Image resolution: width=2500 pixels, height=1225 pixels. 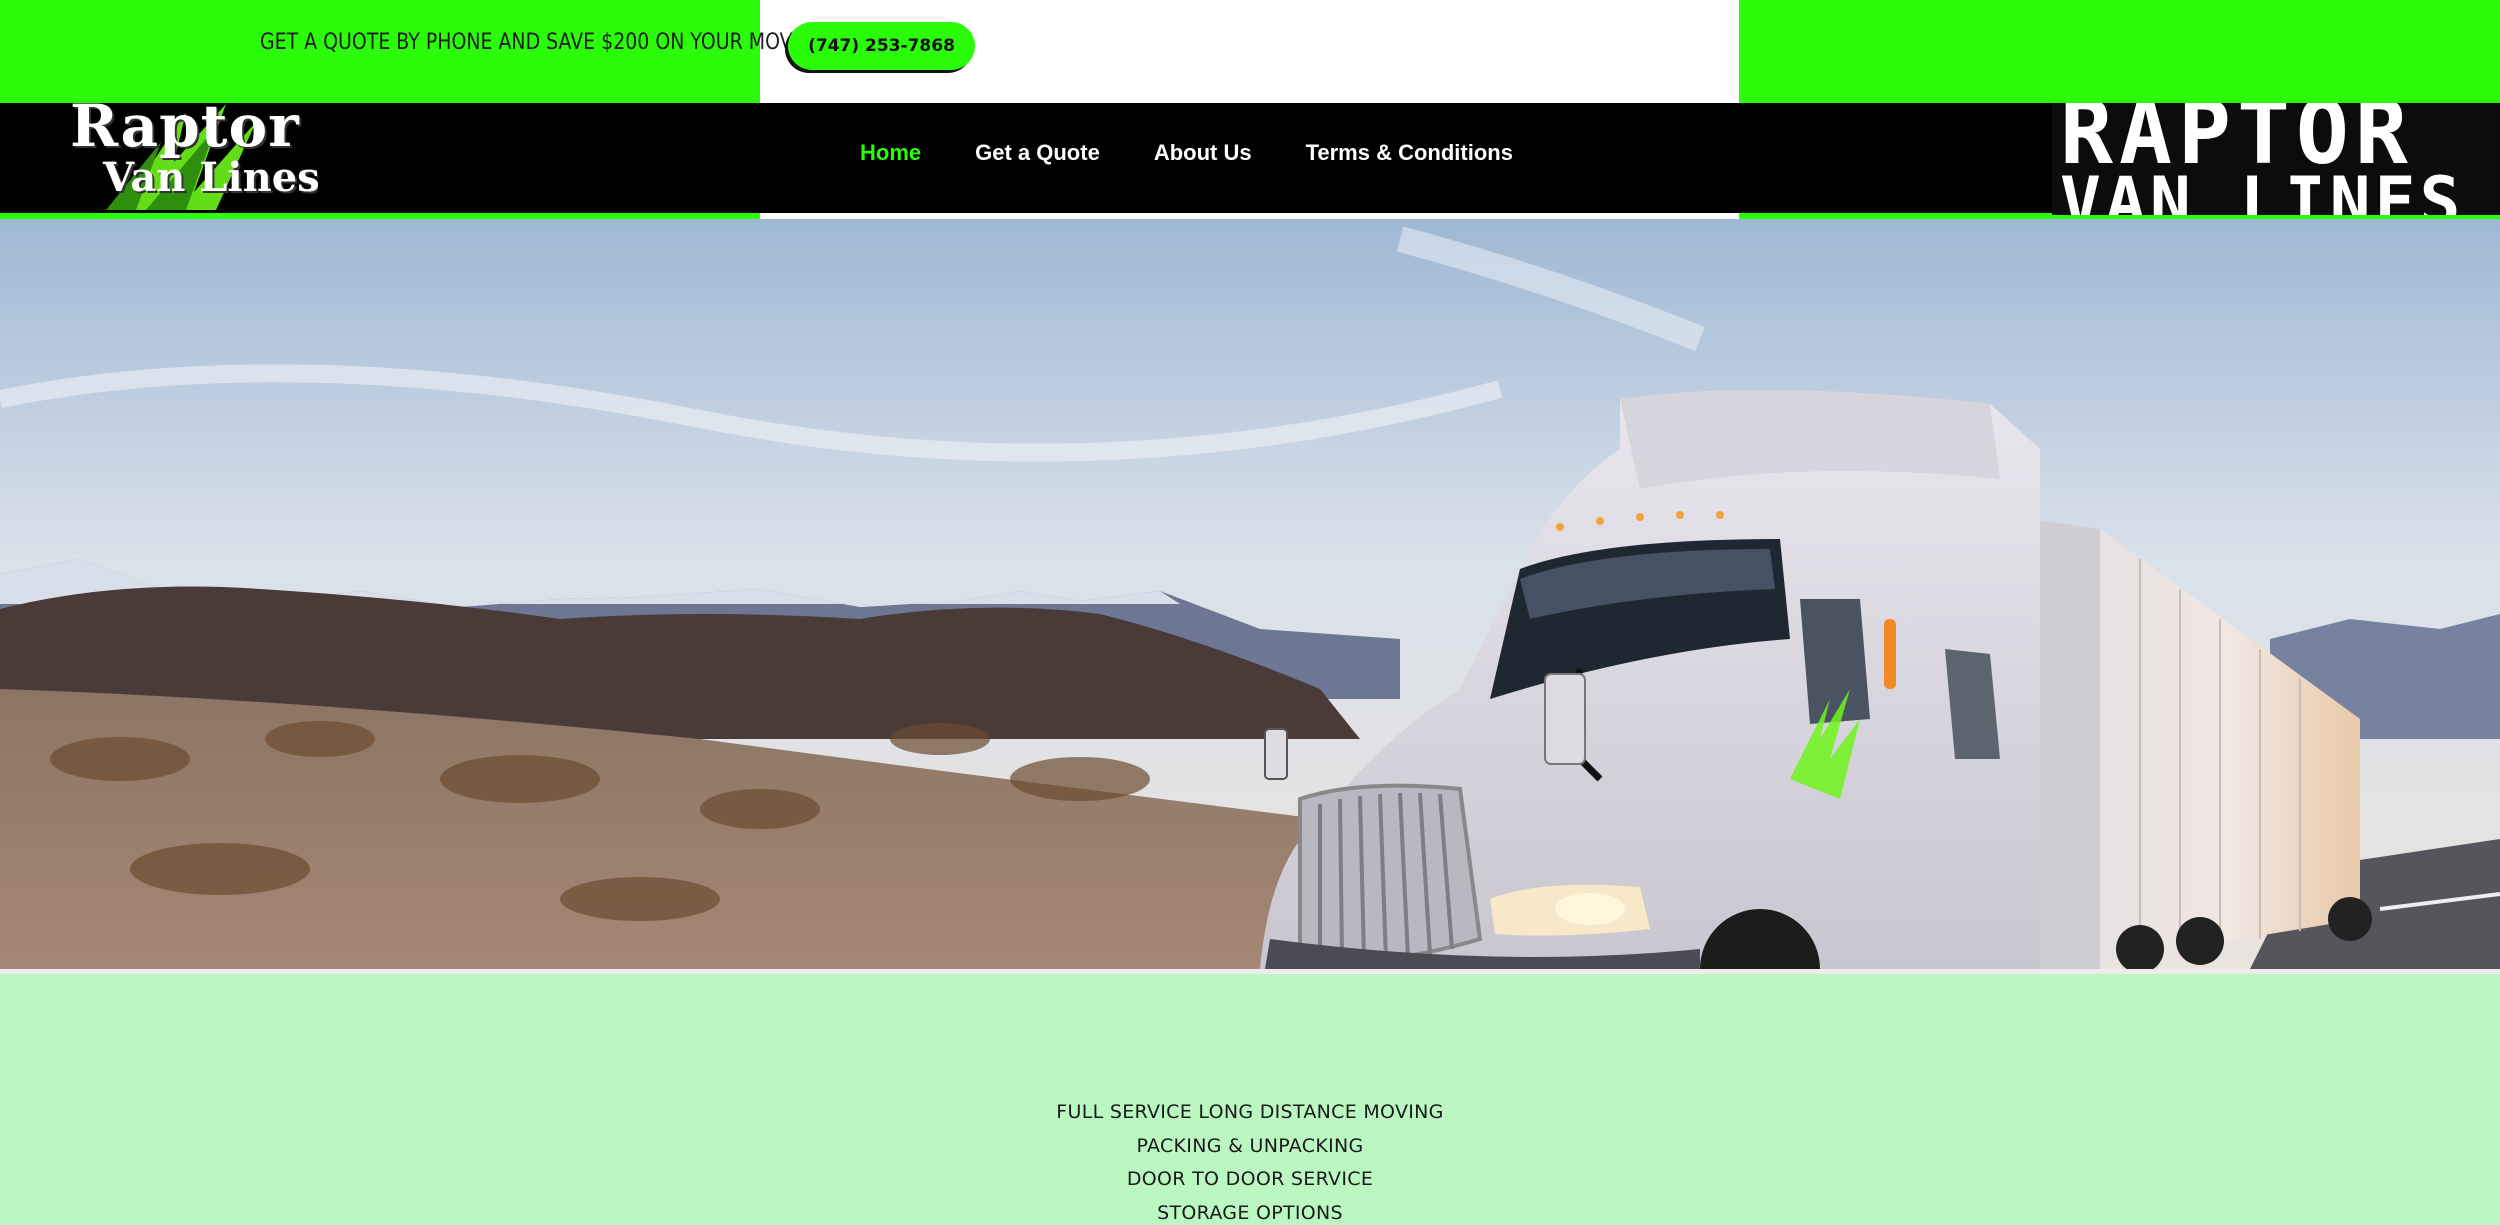 What do you see at coordinates (1250, 1112) in the screenshot?
I see `service-item-long-distance: FULL SERVICE LONG DISTANCE MOVING` at bounding box center [1250, 1112].